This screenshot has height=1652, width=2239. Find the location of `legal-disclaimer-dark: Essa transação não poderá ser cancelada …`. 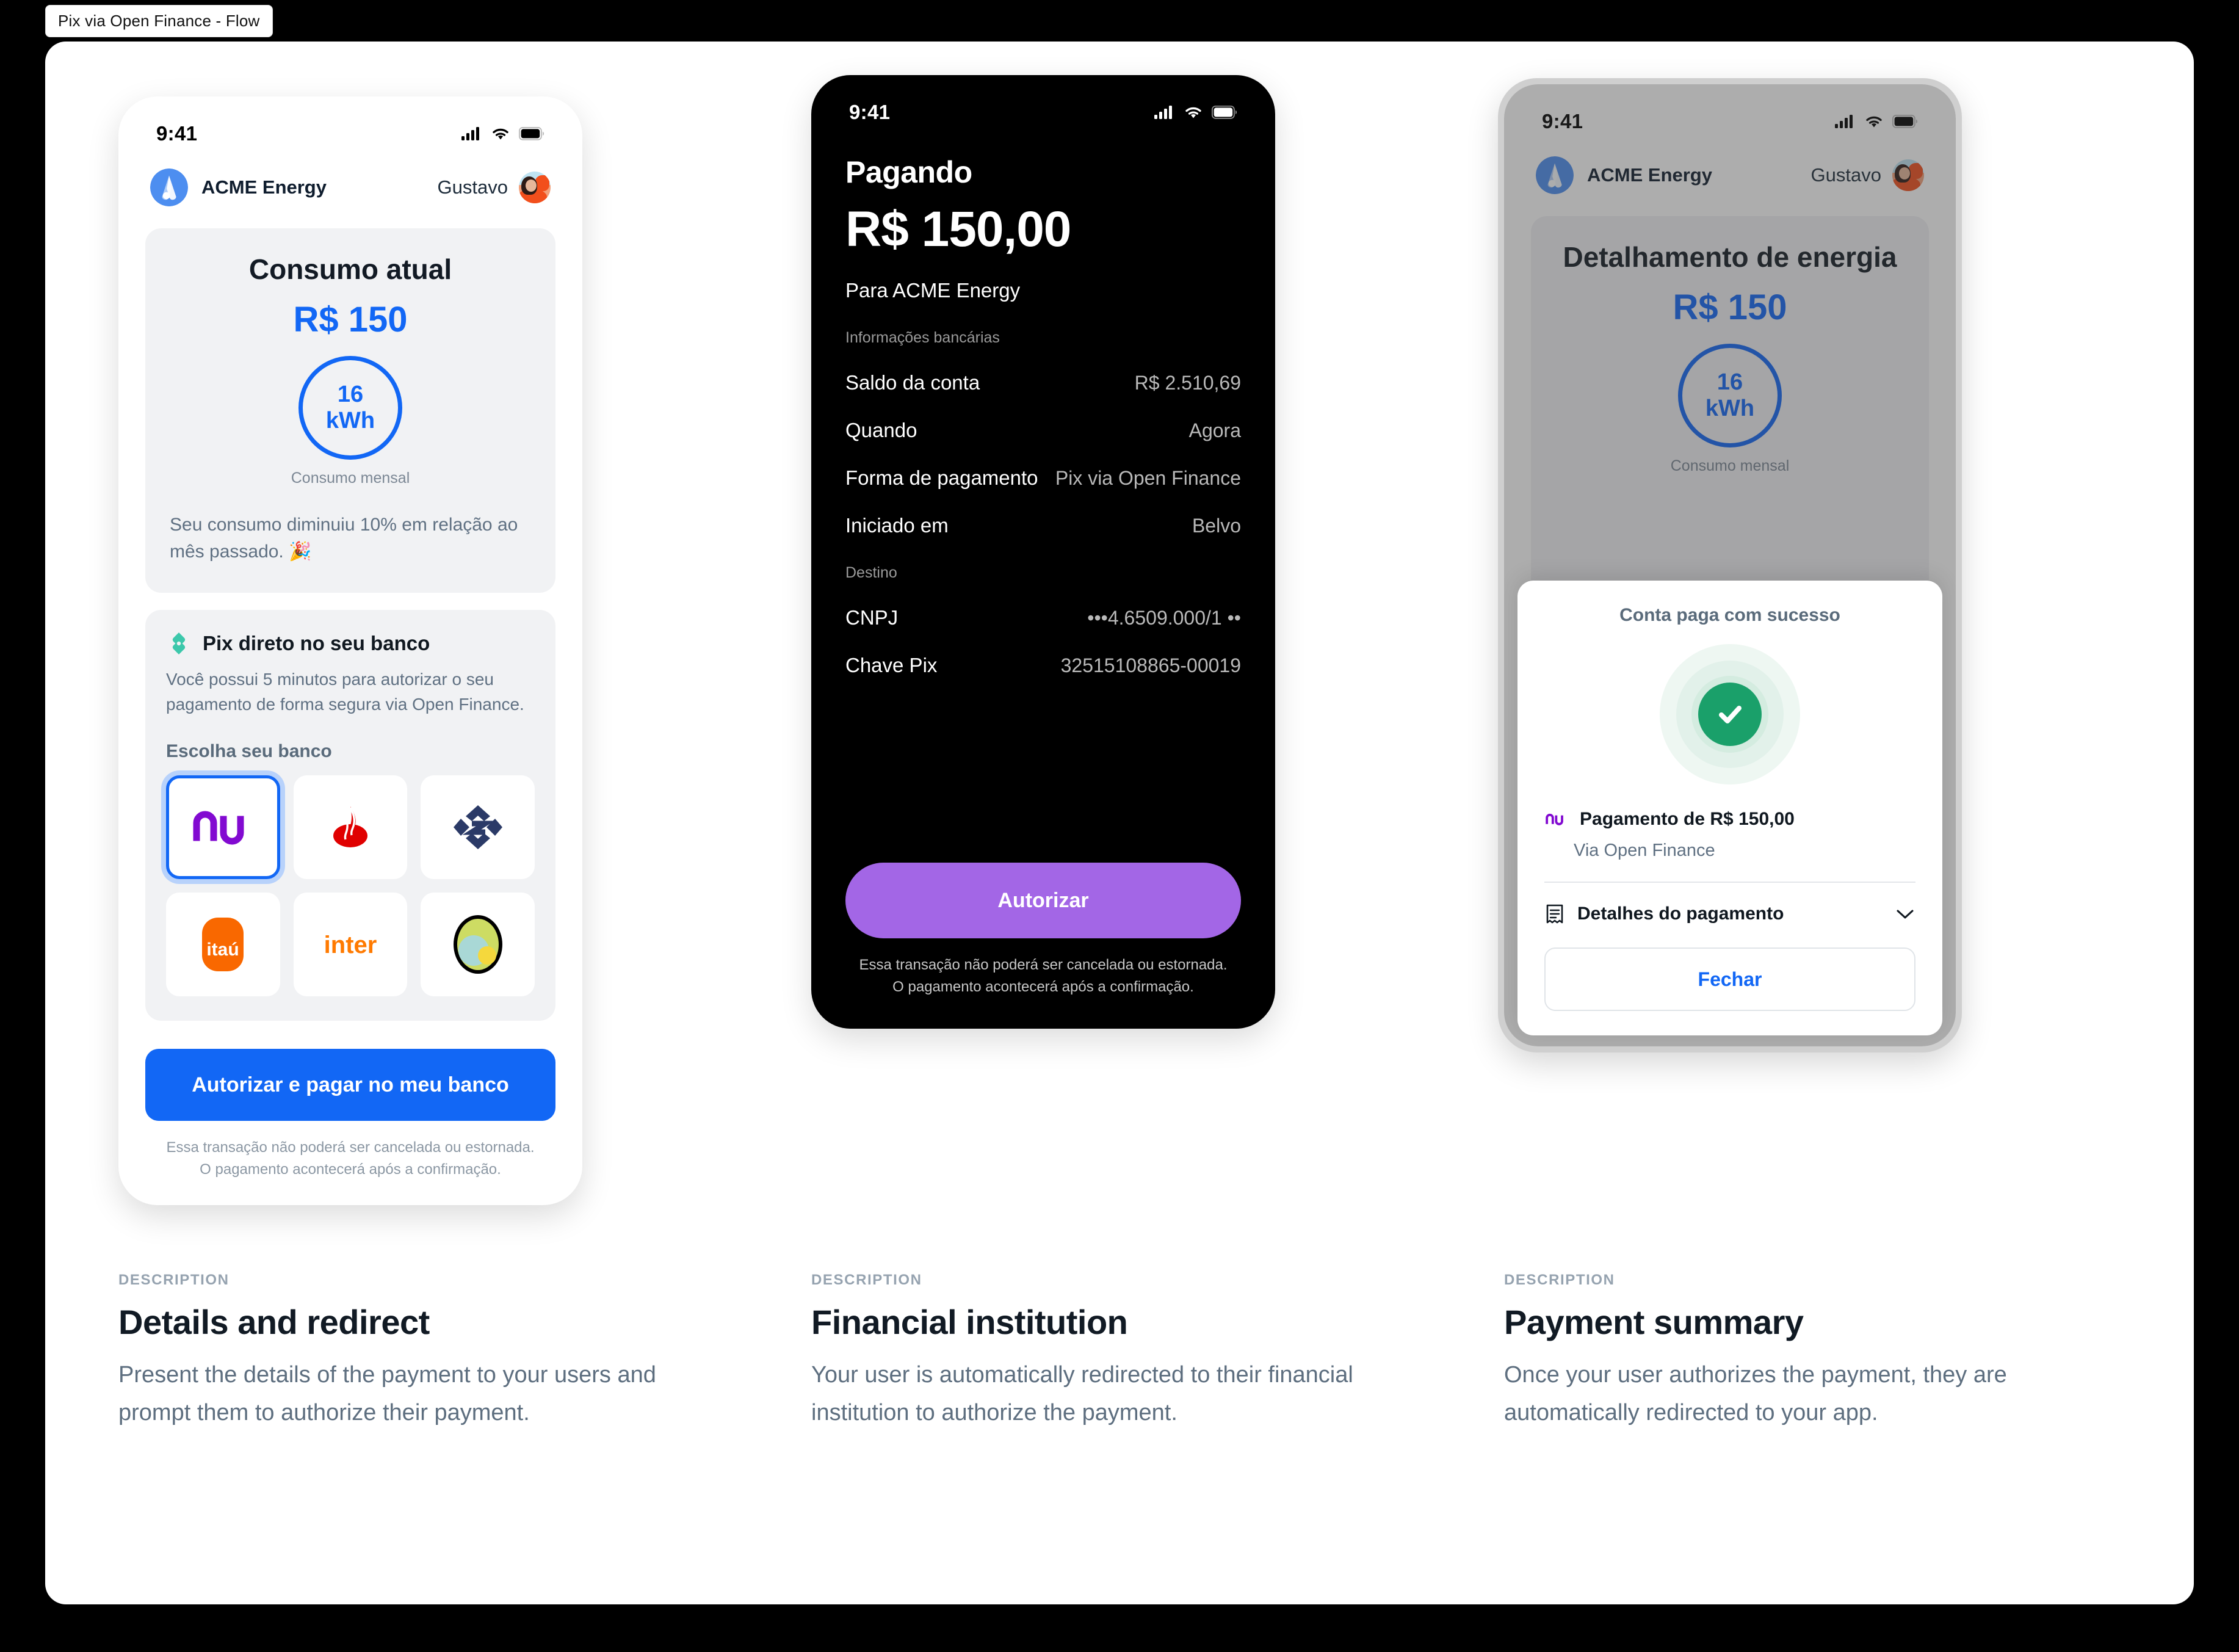

legal-disclaimer-dark: Essa transação não poderá ser cancelada … is located at coordinates (1043, 976).